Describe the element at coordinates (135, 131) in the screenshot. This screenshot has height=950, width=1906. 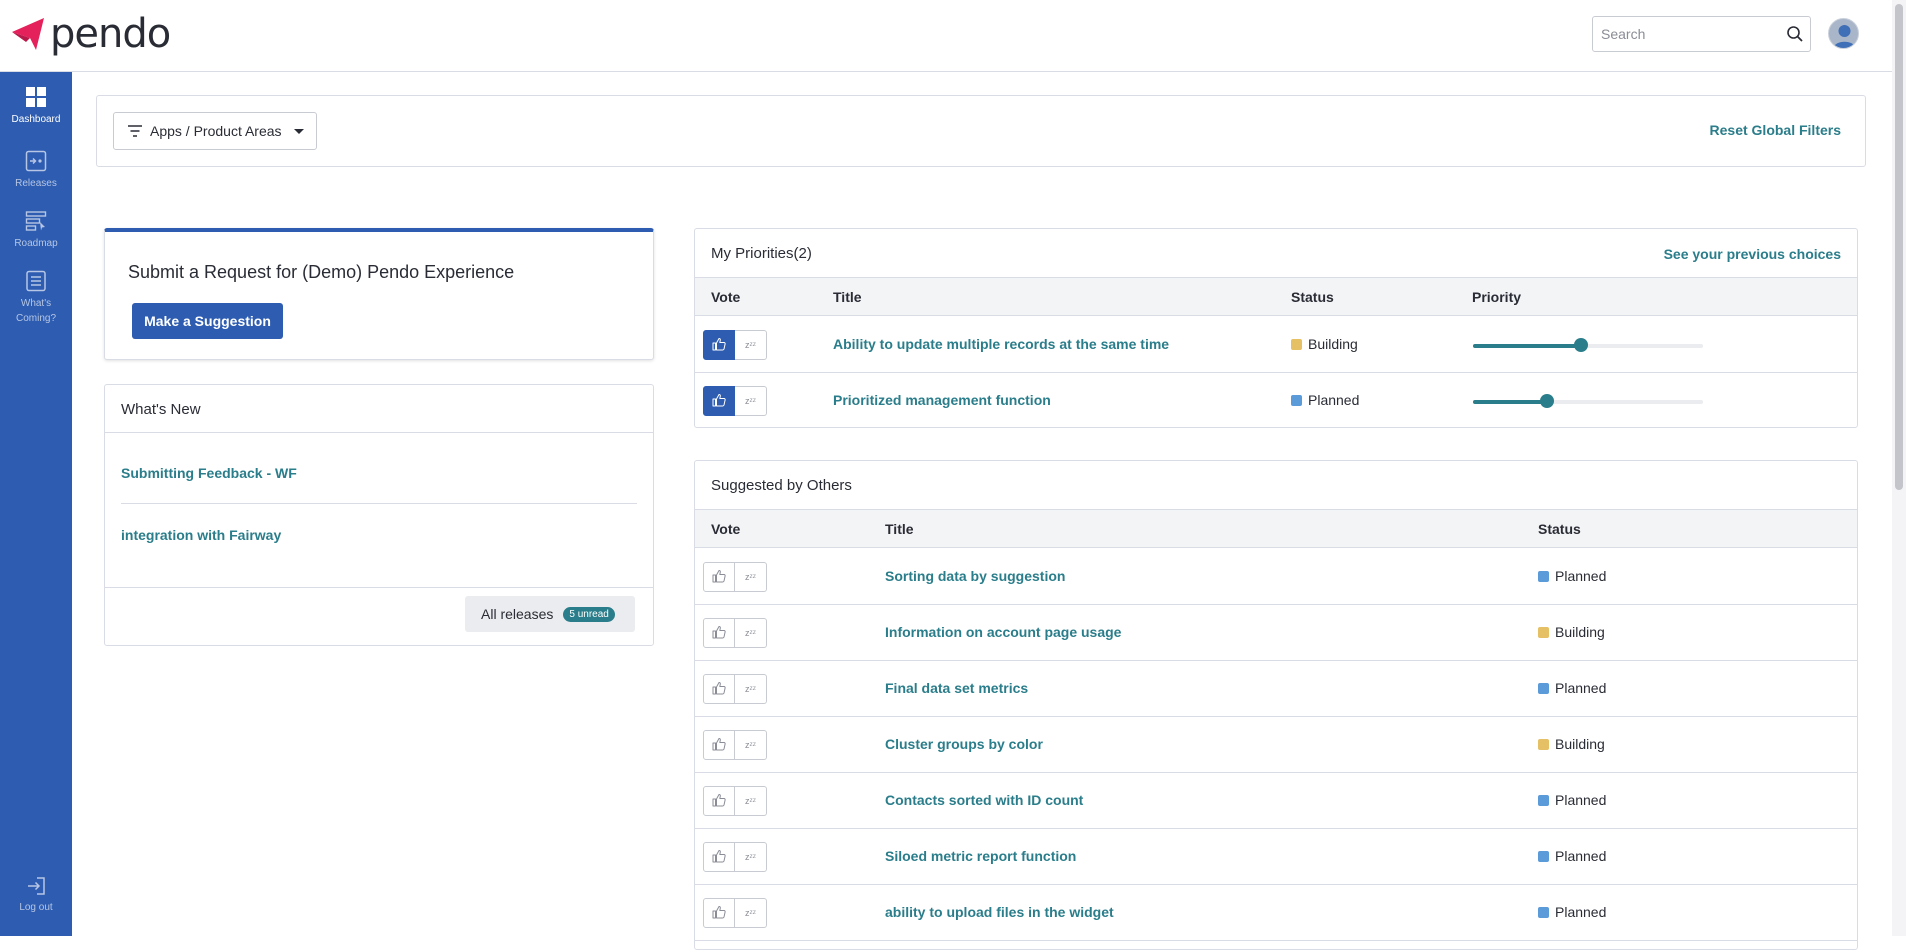
I see `filter-icon` at that location.